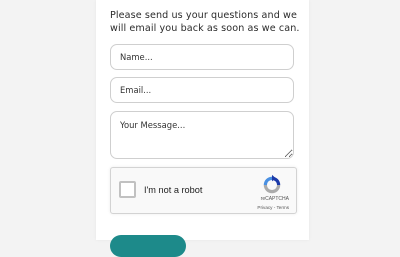  I want to click on email-input, so click(202, 90).